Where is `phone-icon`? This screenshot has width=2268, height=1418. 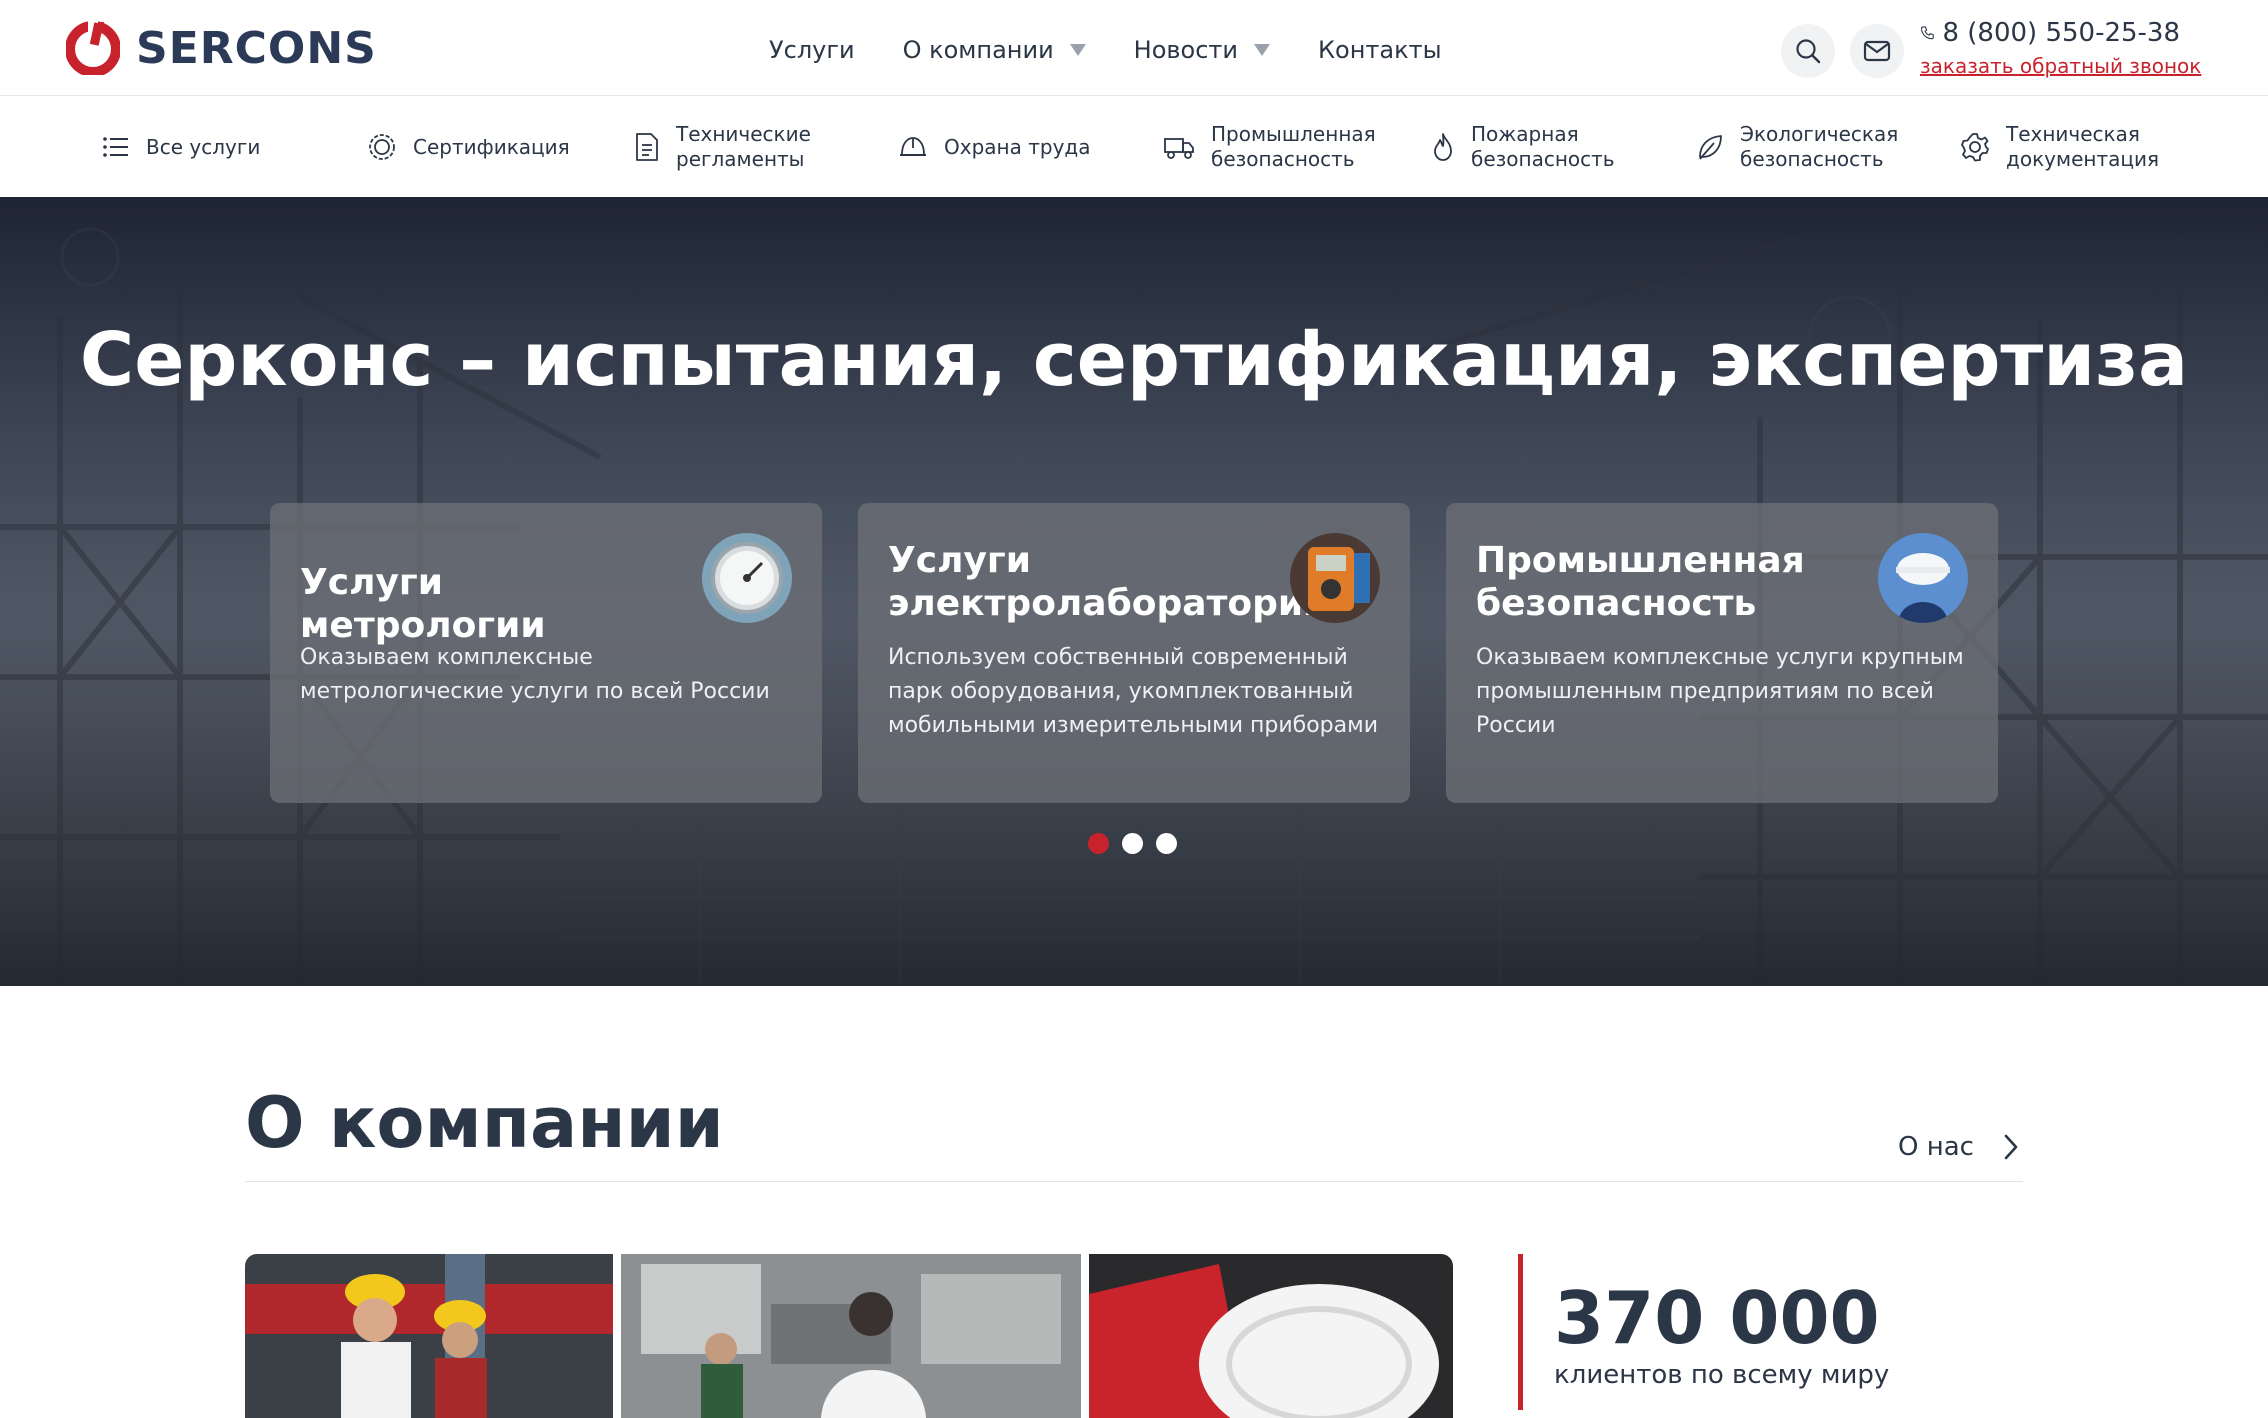
phone-icon is located at coordinates (1927, 33).